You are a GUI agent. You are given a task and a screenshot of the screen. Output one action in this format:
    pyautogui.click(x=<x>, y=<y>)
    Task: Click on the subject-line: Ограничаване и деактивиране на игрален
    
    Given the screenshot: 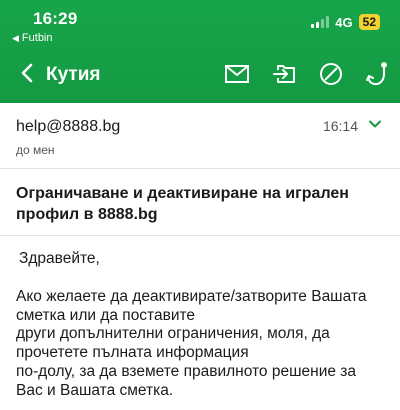 What is the action you would take?
    pyautogui.click(x=182, y=193)
    